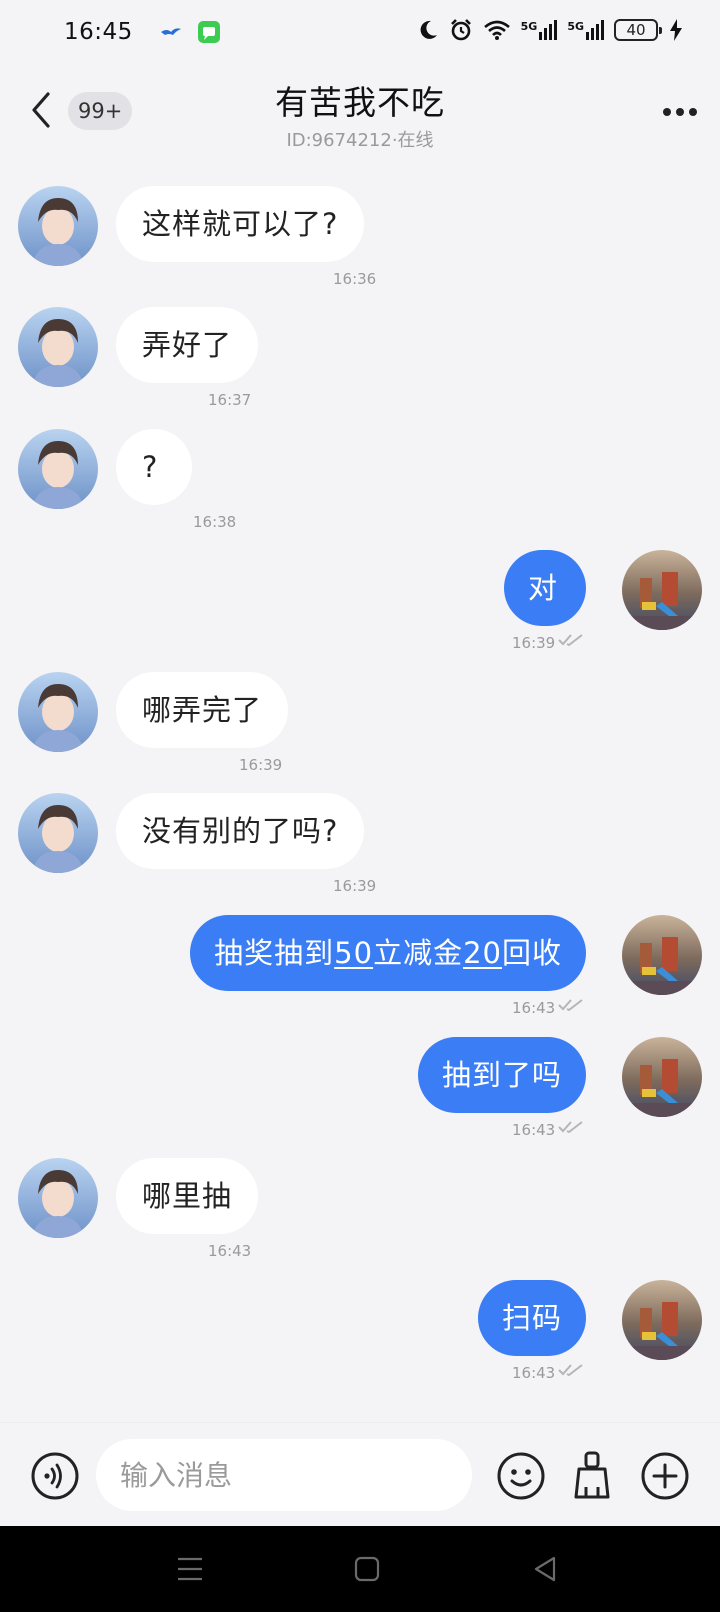  What do you see at coordinates (534, 1373) in the screenshot?
I see `message-time: 16:43` at bounding box center [534, 1373].